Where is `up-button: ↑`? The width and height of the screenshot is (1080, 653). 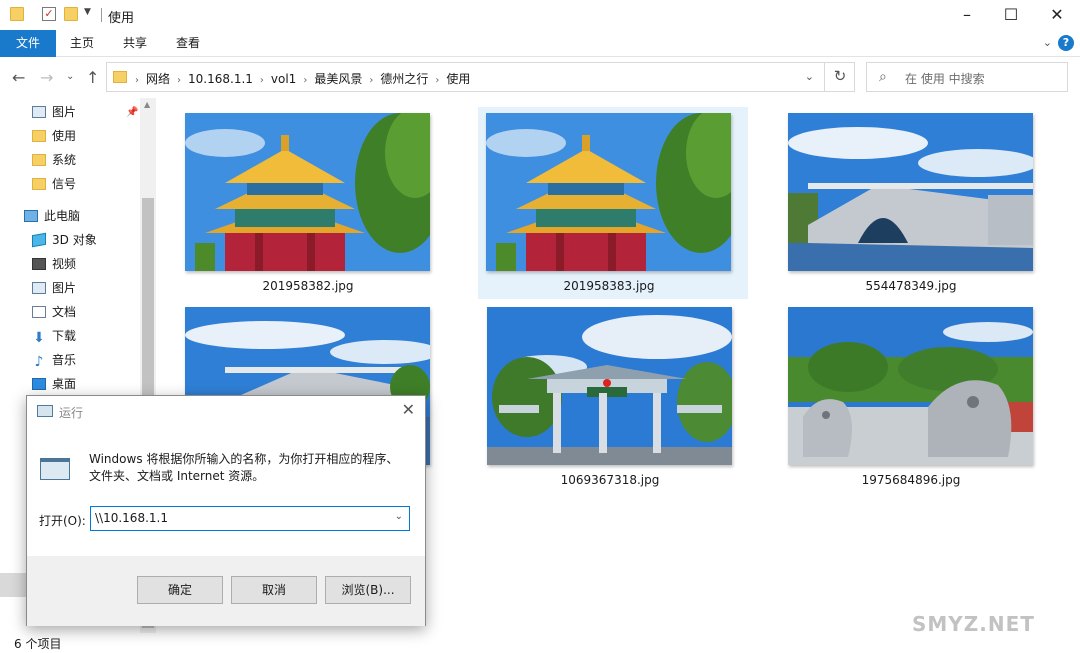 up-button: ↑ is located at coordinates (92, 77).